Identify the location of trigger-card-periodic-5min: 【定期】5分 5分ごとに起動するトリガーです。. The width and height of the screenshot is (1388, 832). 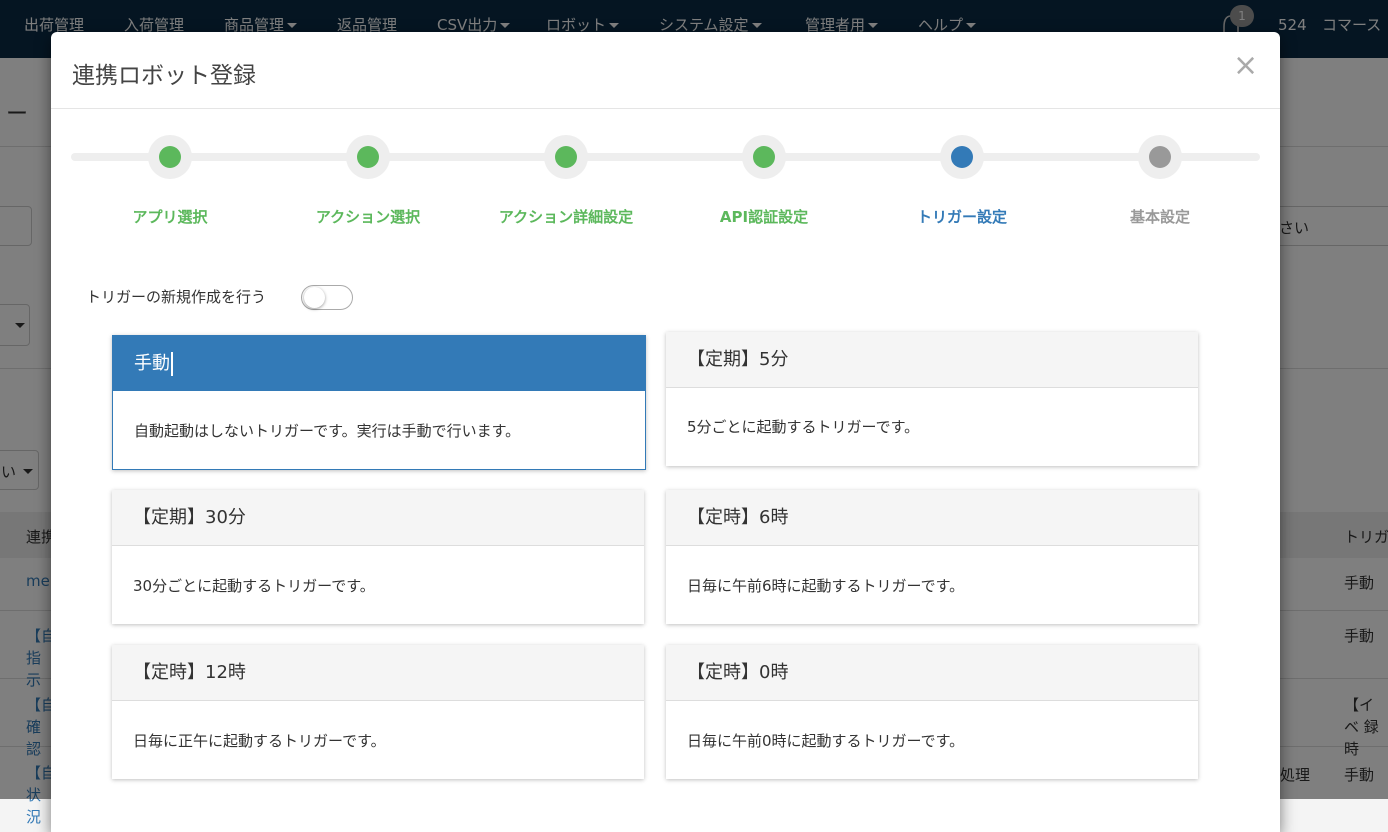
(932, 399).